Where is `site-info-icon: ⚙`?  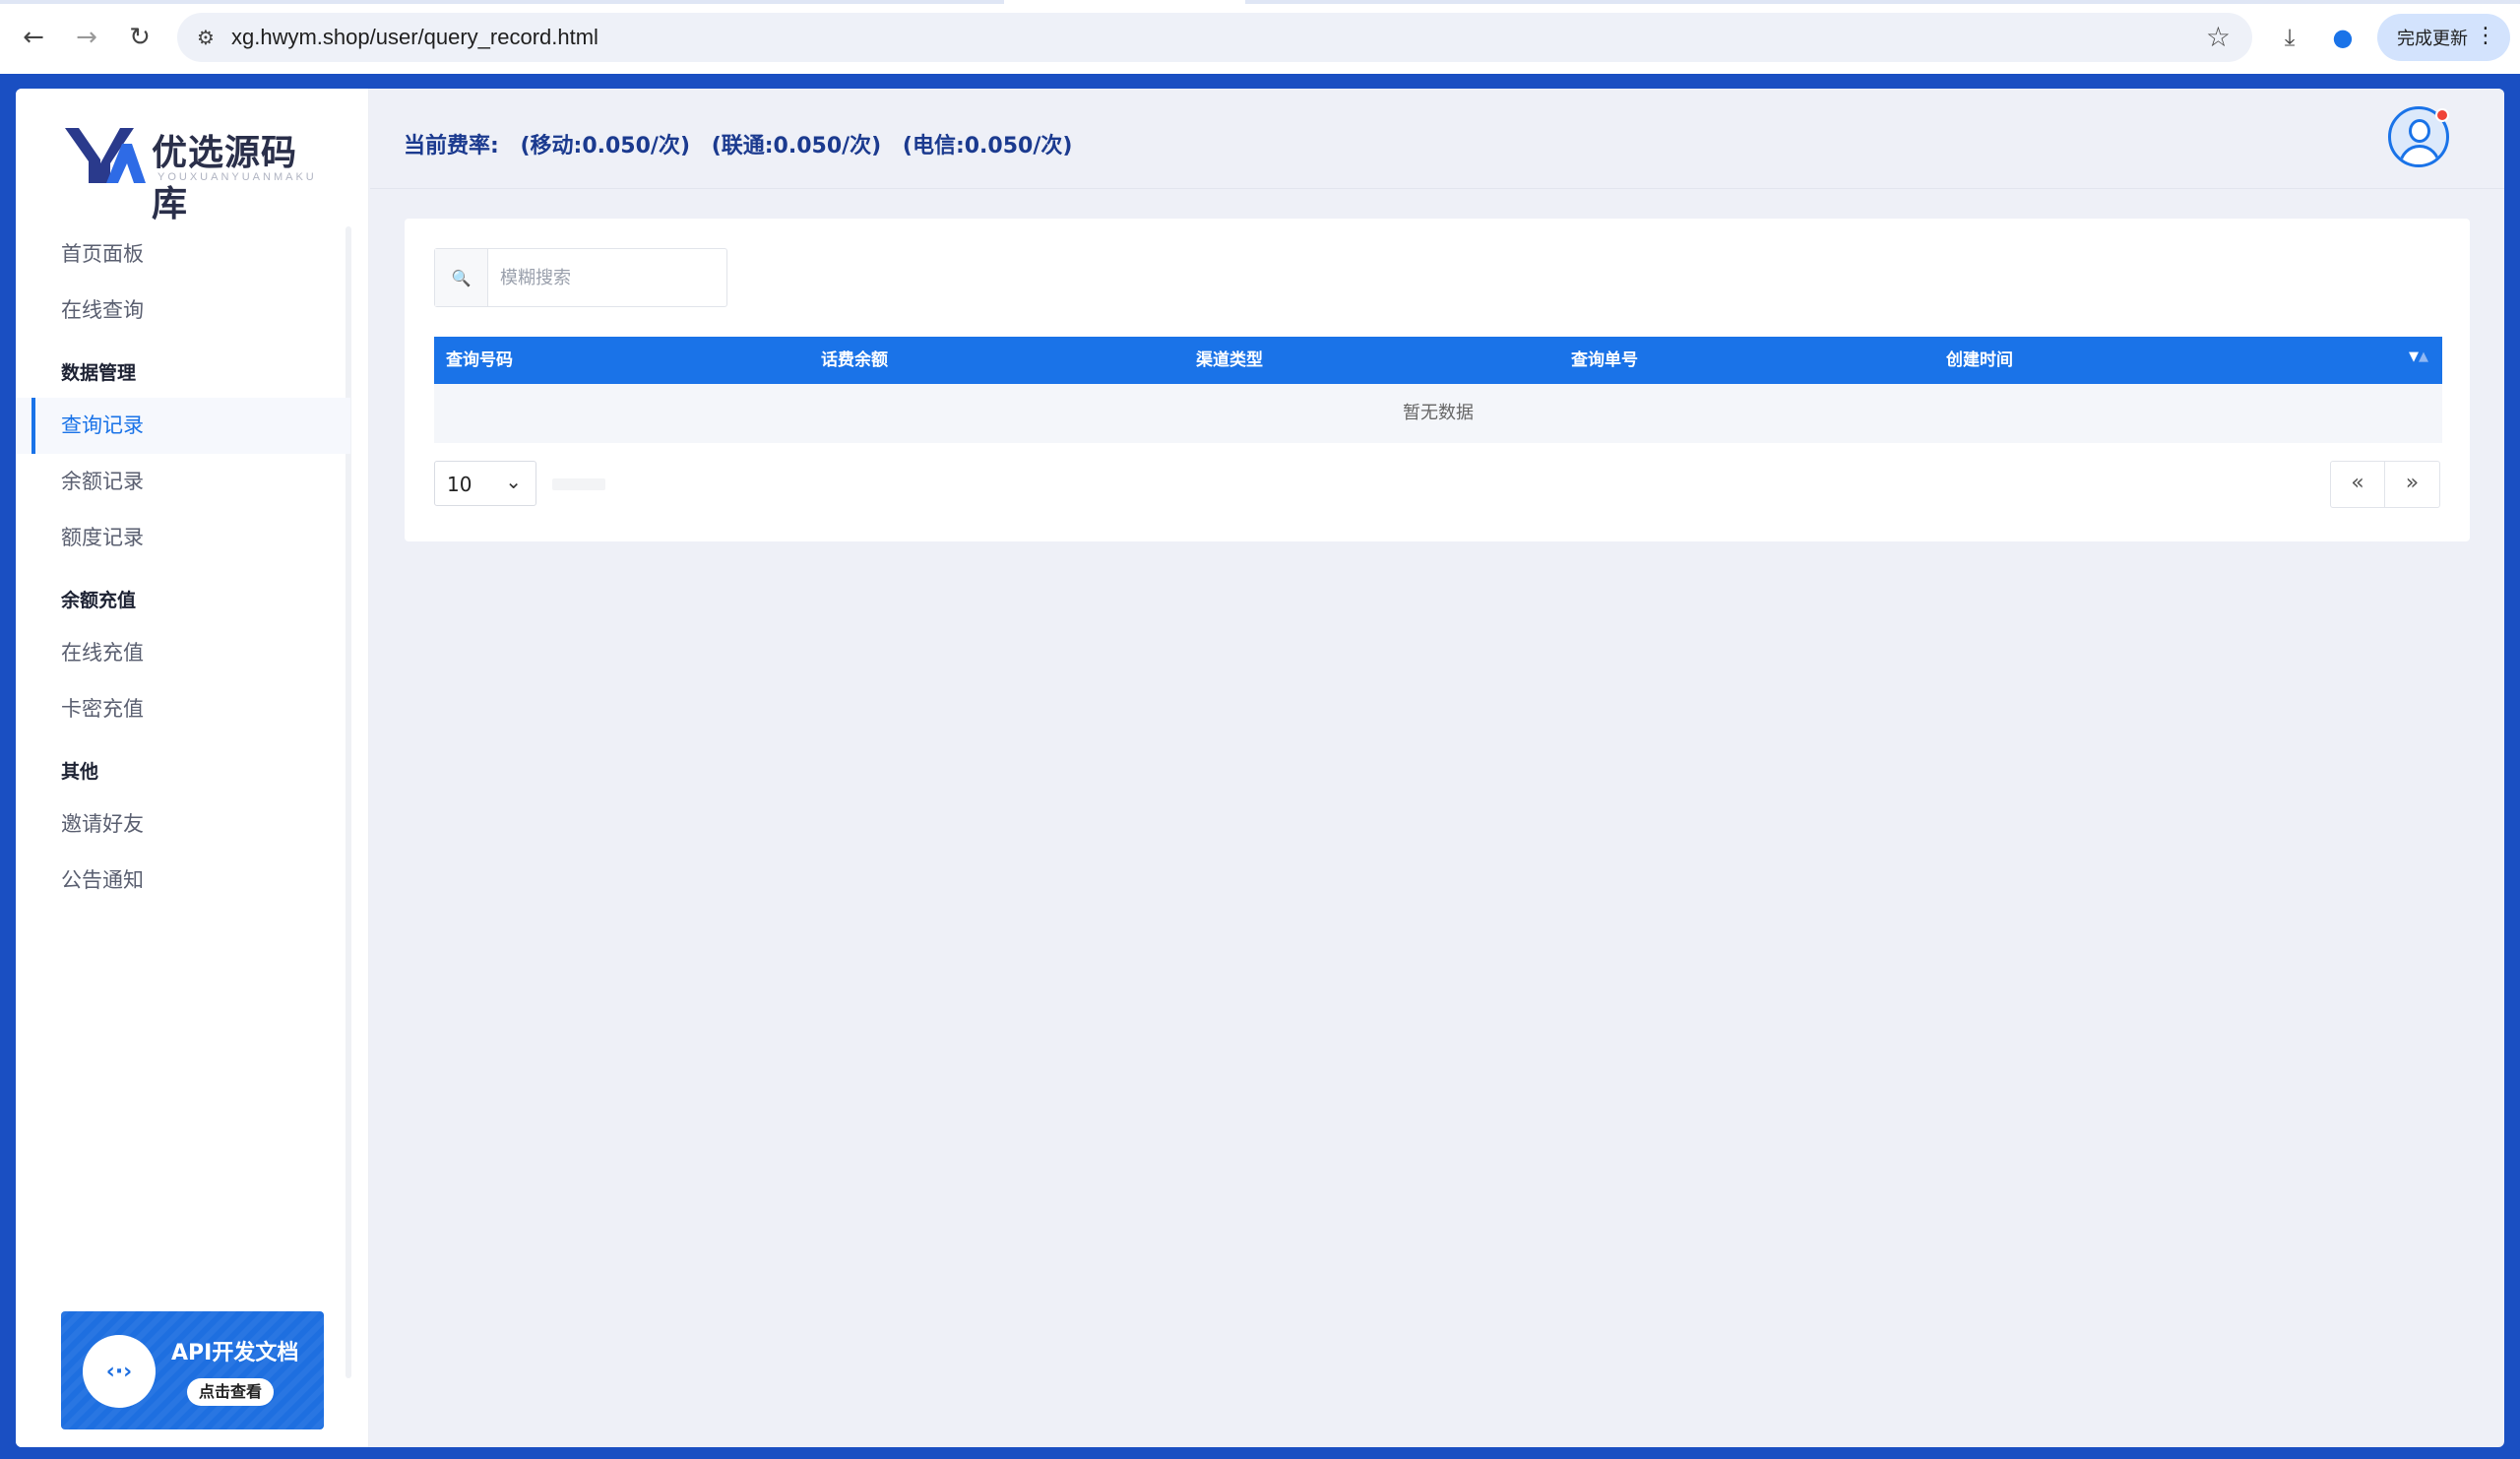
site-info-icon: ⚙ is located at coordinates (205, 37).